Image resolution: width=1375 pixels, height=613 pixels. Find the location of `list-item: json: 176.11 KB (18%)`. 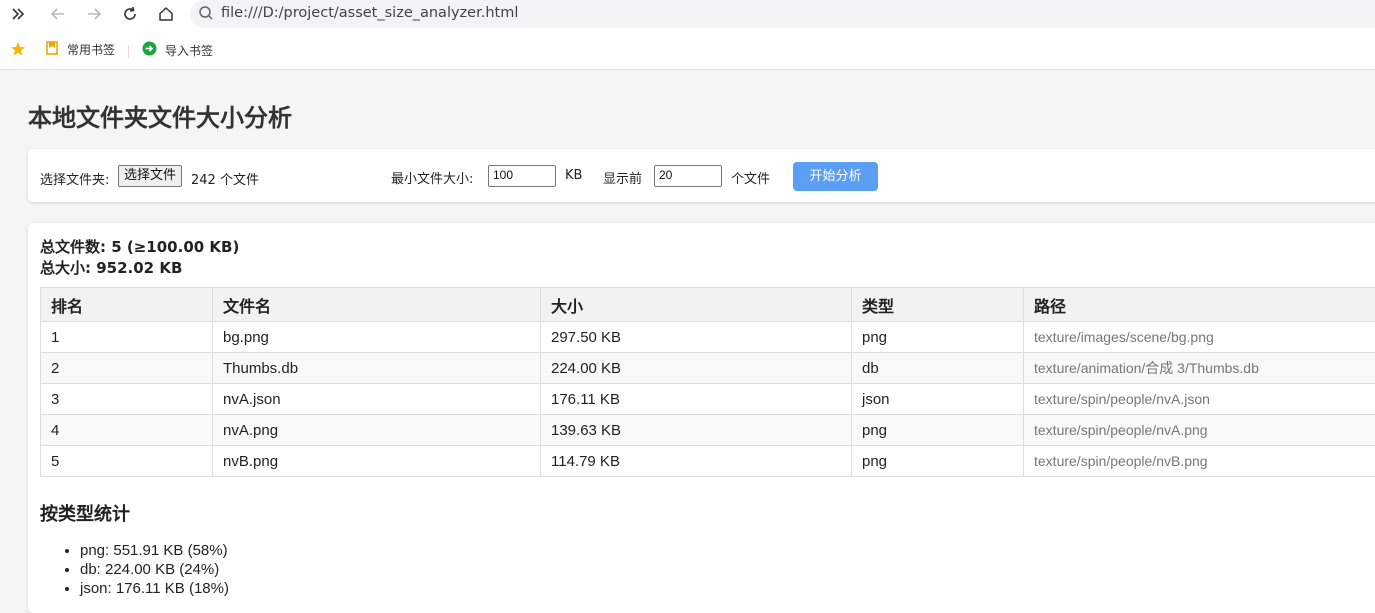

list-item: json: 176.11 KB (18%) is located at coordinates (154, 588).